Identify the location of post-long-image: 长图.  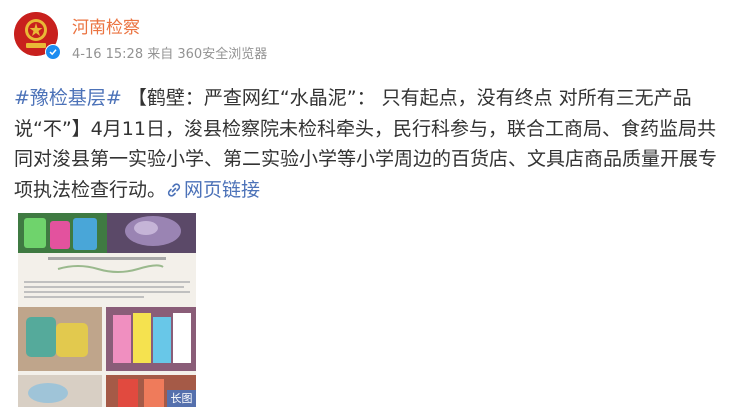
(107, 310).